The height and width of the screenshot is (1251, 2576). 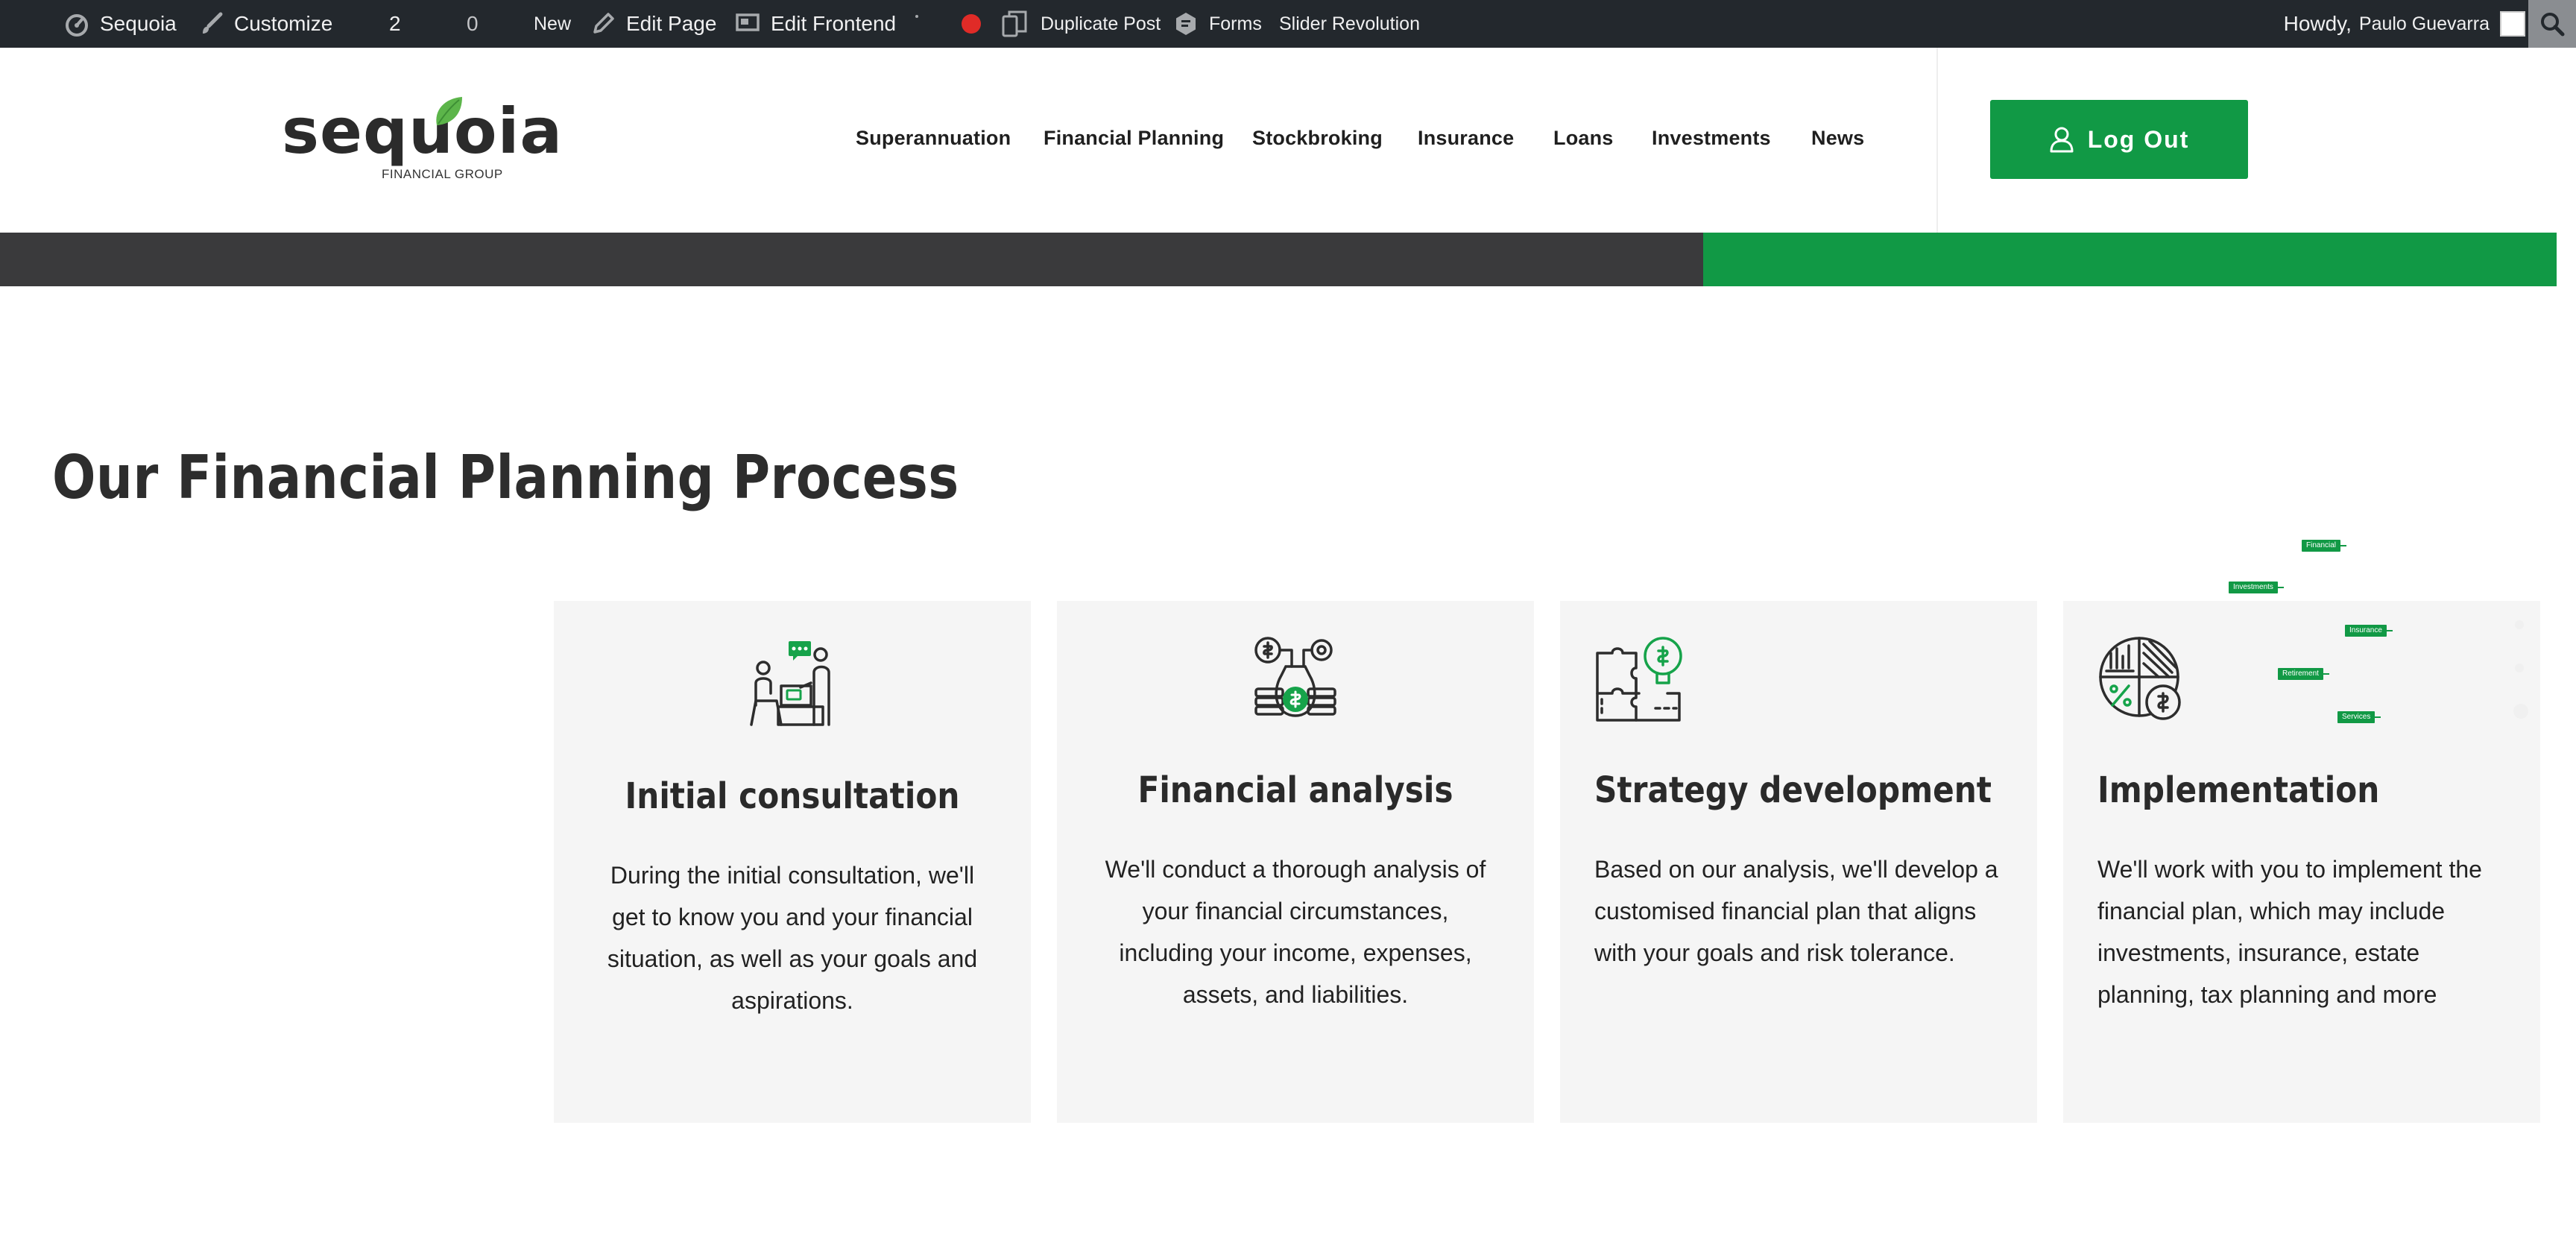 I want to click on search-icon, so click(x=2553, y=25).